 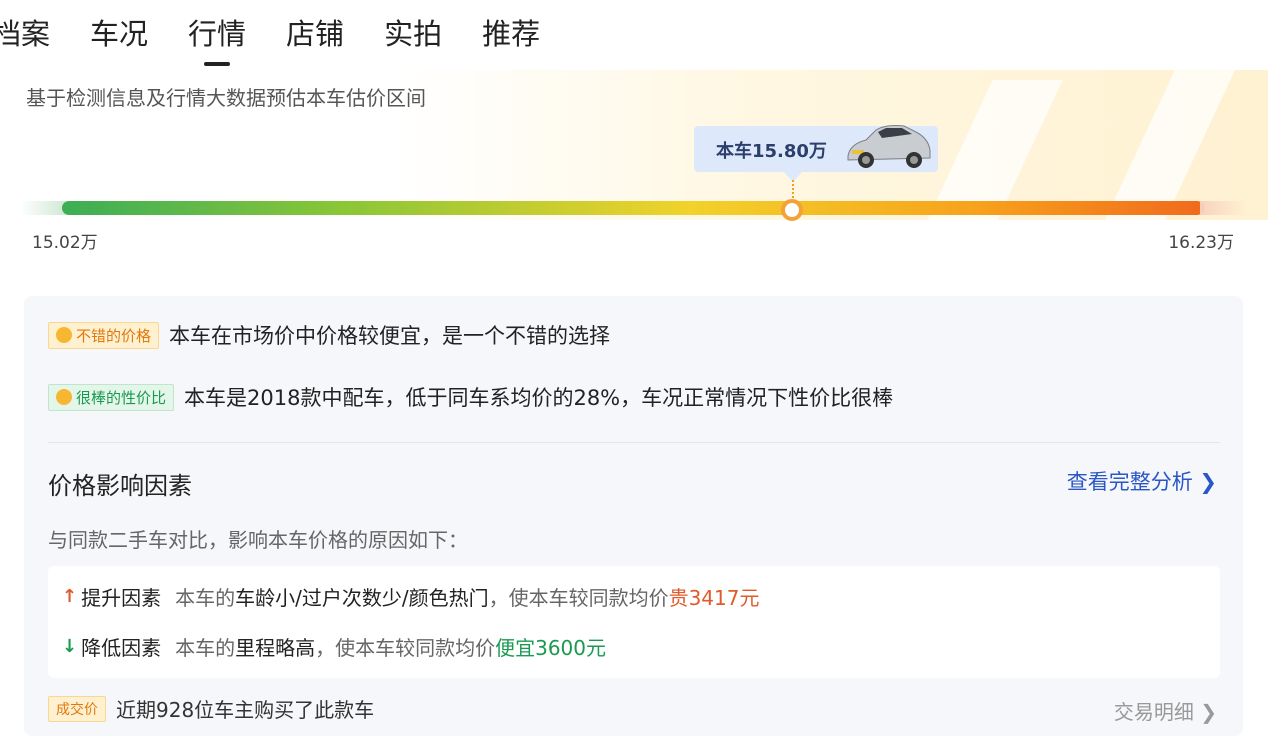 I want to click on raise-factor-reasons: 车龄小/过户次数少/颜色热门, so click(x=362, y=598).